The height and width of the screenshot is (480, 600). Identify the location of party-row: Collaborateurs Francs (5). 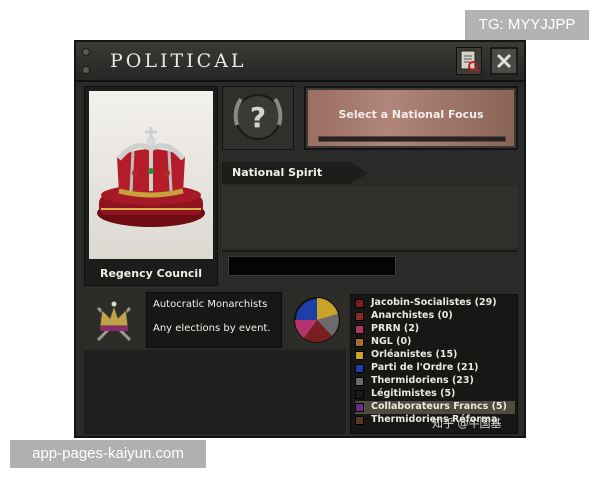
(435, 407).